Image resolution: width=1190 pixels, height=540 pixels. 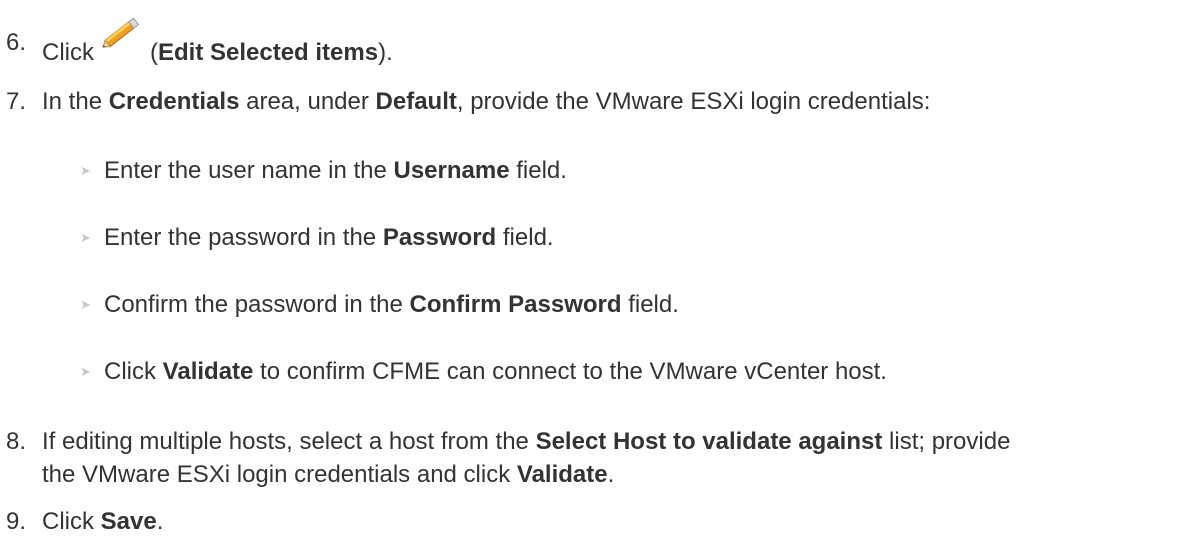 What do you see at coordinates (16, 42) in the screenshot?
I see `step-number: 6.` at bounding box center [16, 42].